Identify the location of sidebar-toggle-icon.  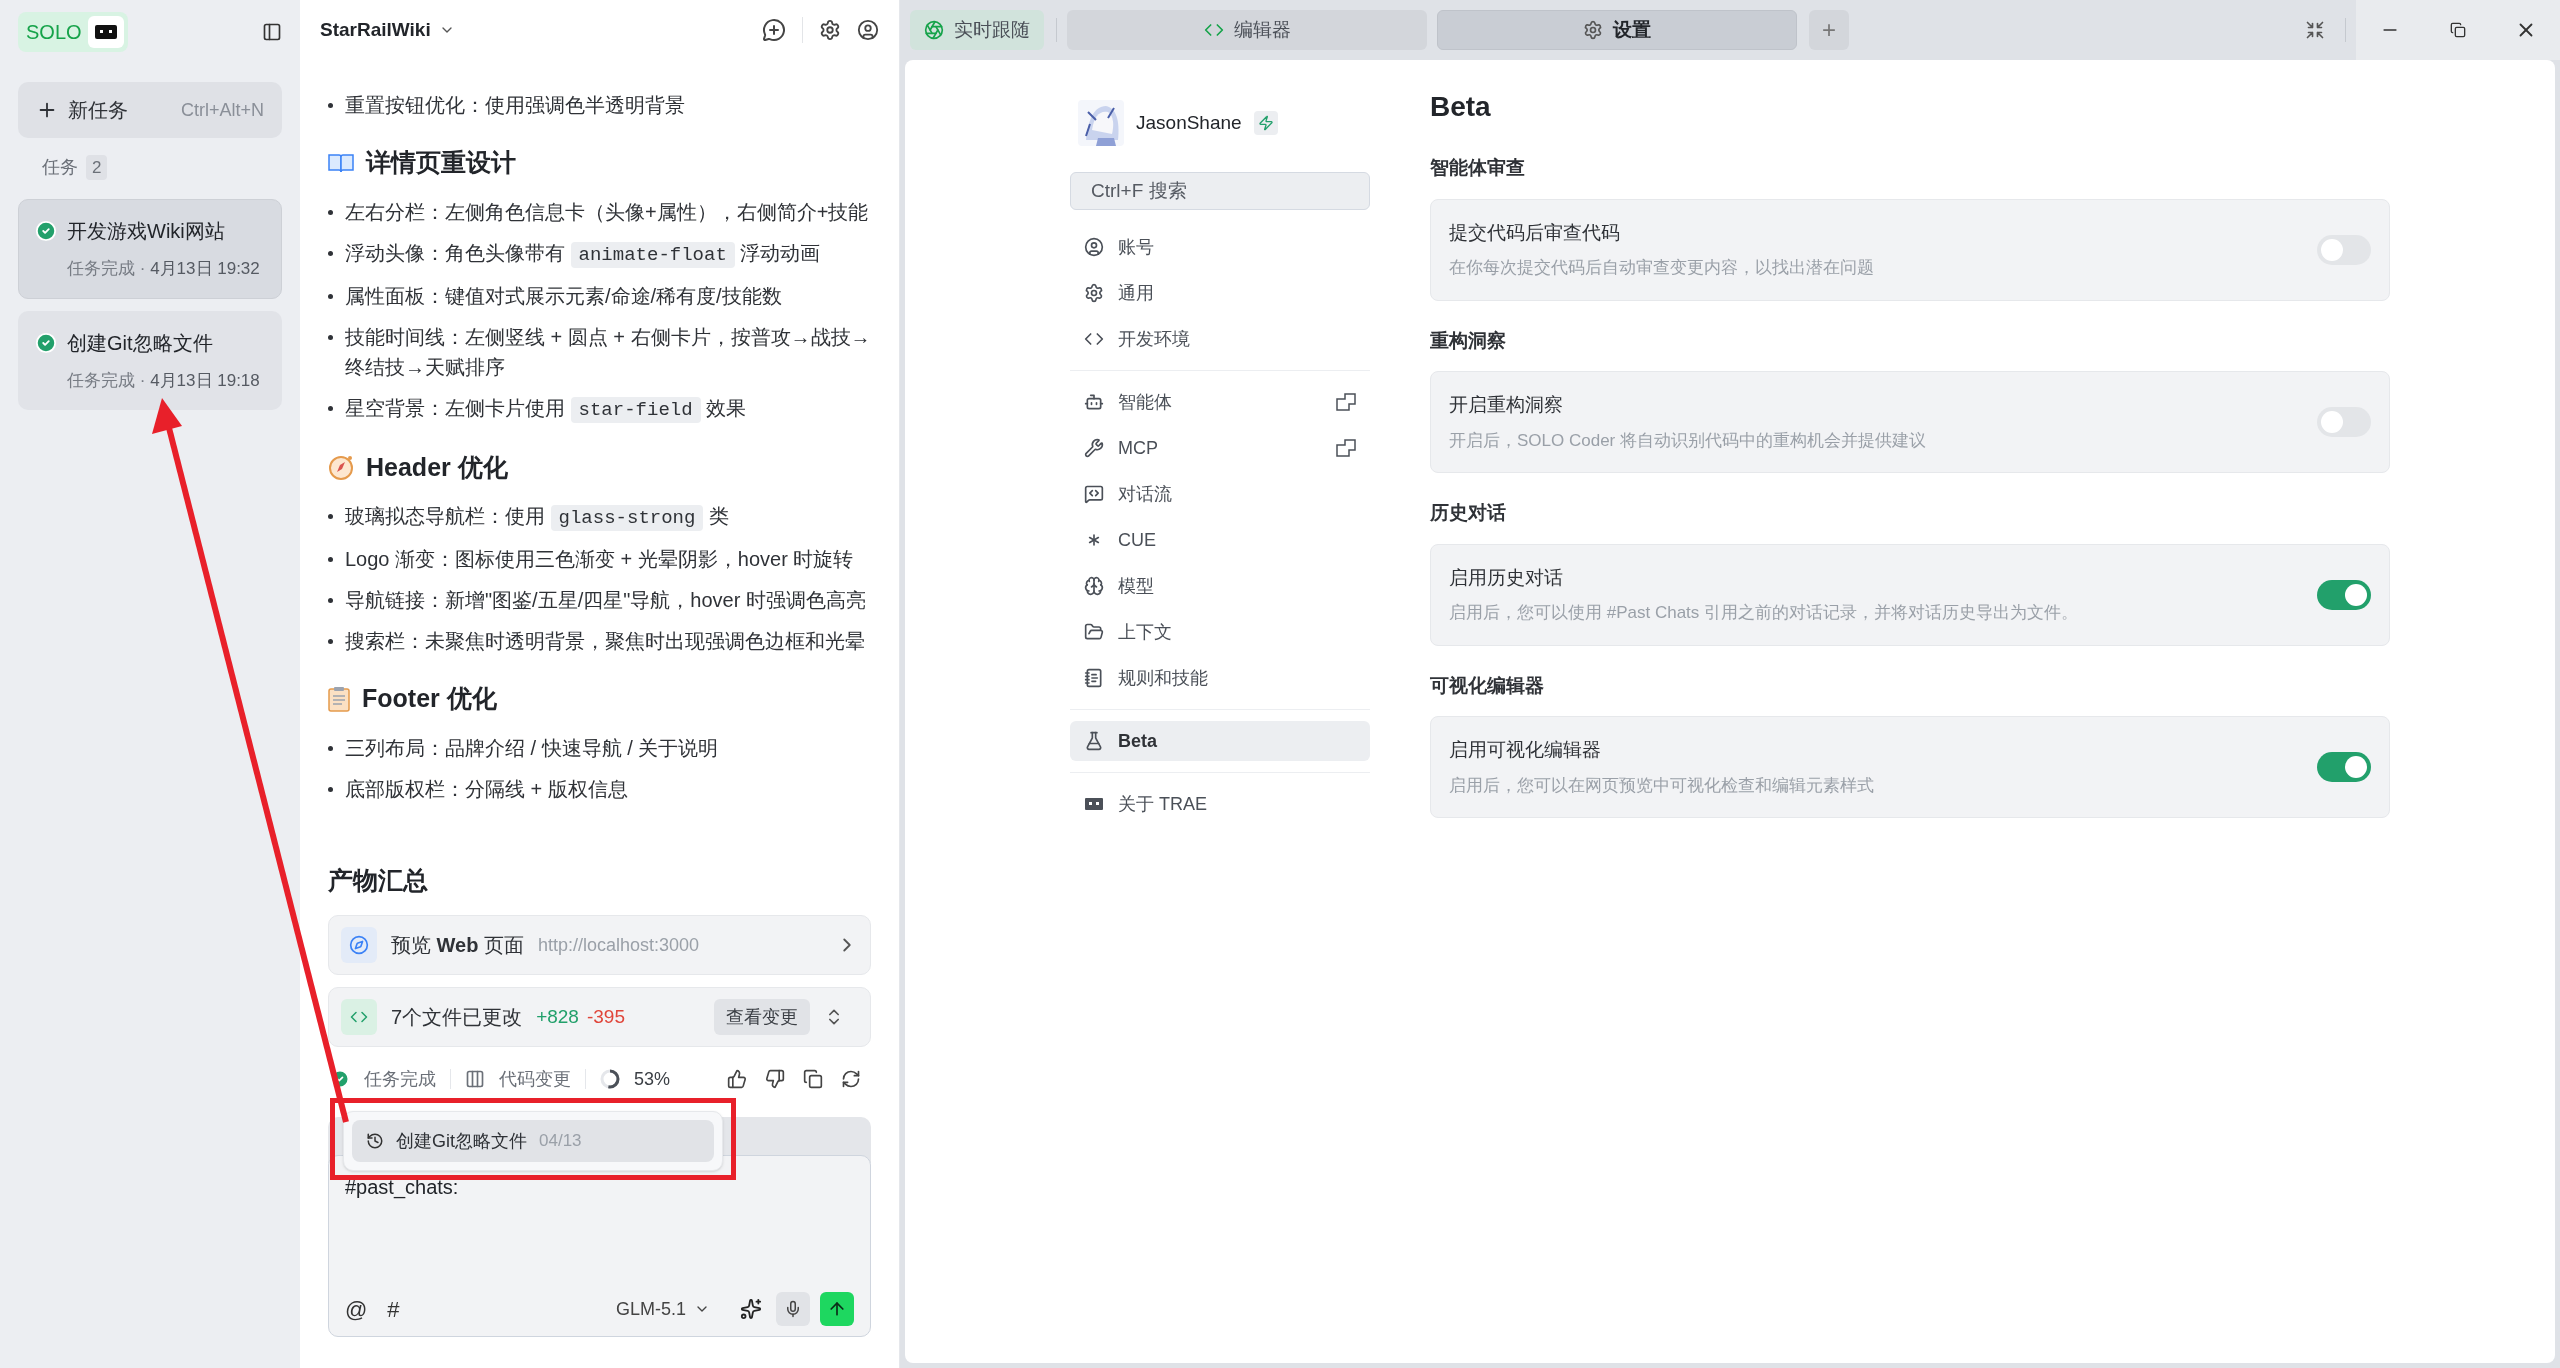
(272, 32).